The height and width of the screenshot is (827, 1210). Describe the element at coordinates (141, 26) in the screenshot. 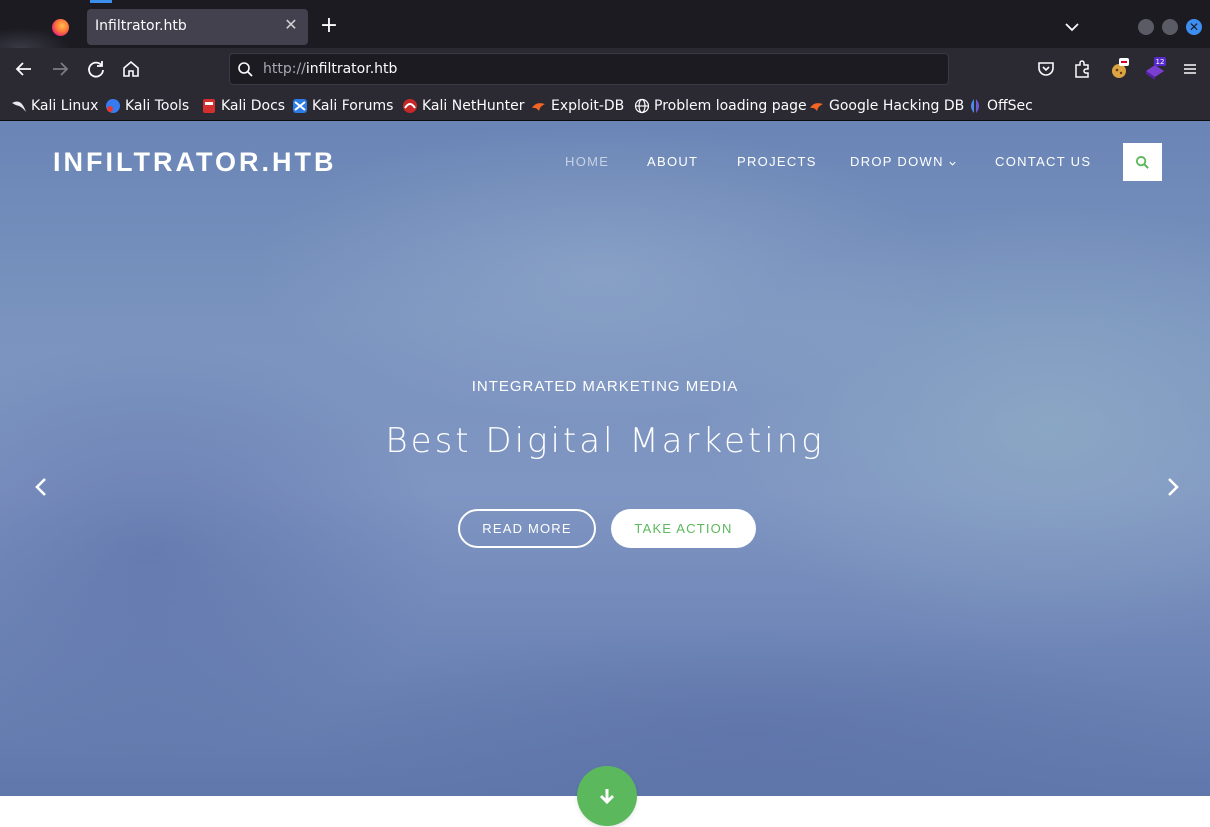

I see `tab-title: Infiltrator.htb` at that location.